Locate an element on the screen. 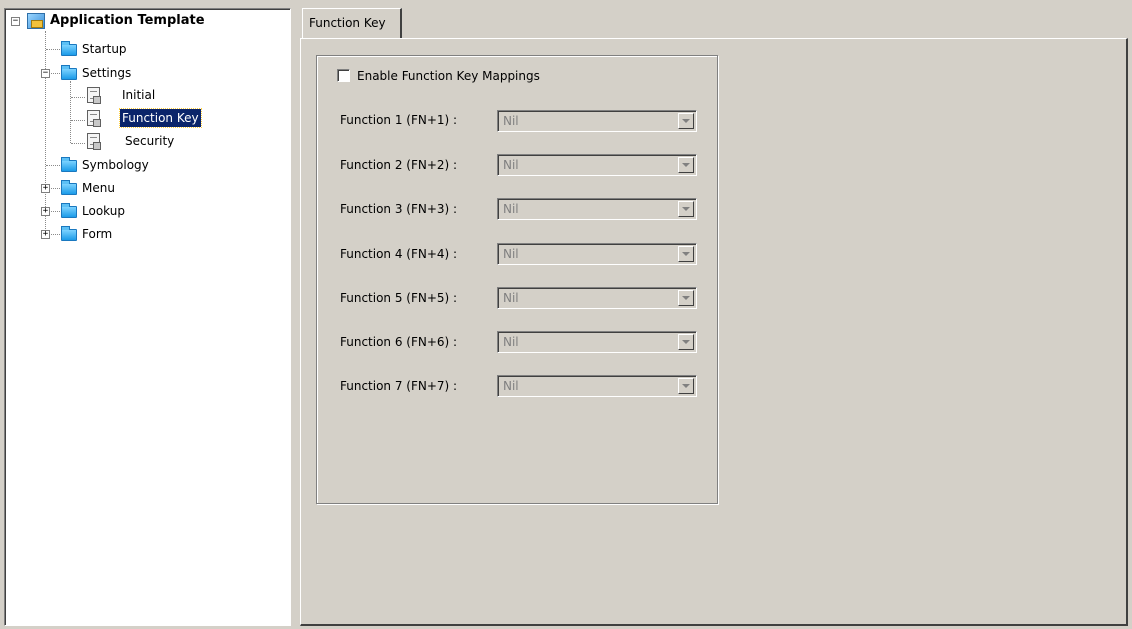 Image resolution: width=1132 pixels, height=629 pixels. expand-form-expander: + is located at coordinates (45, 234).